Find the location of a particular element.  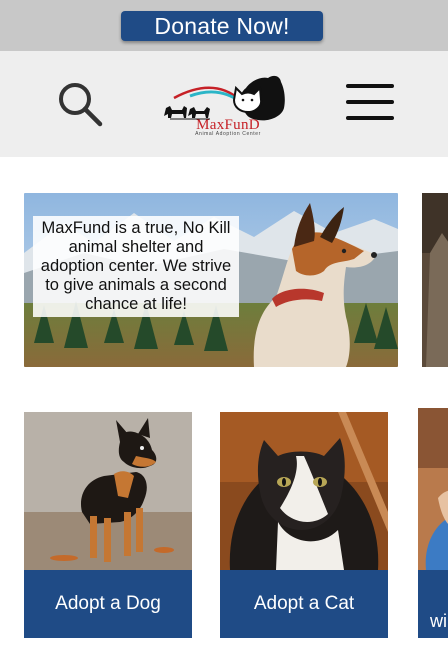

donate-bar: Donate Now! is located at coordinates (224, 25).